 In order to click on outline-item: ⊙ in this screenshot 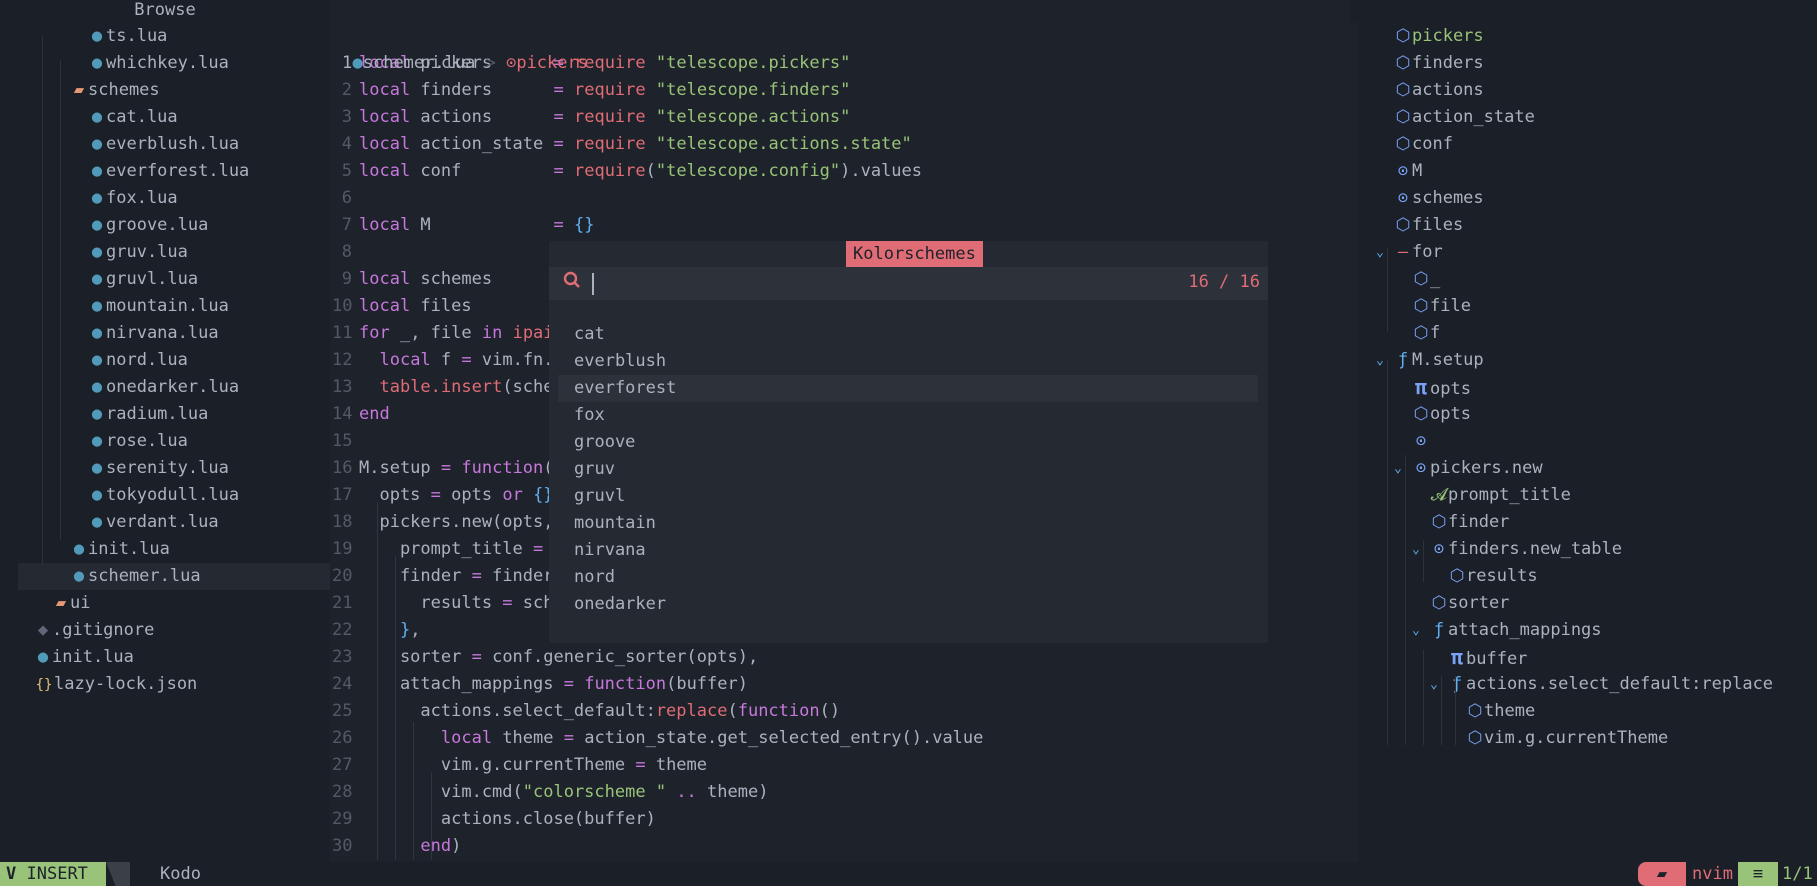, I will do `click(1587, 441)`.